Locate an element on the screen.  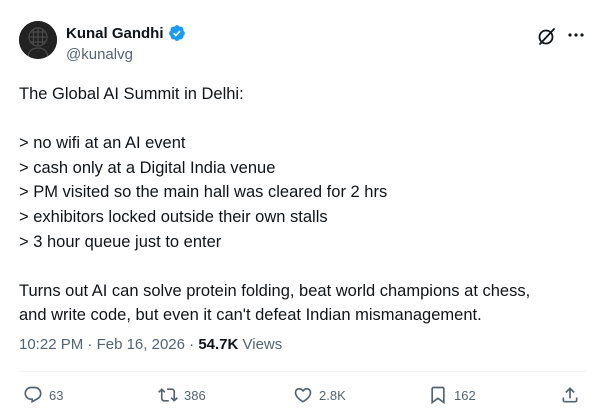
like-button: 2.8K is located at coordinates (319, 395).